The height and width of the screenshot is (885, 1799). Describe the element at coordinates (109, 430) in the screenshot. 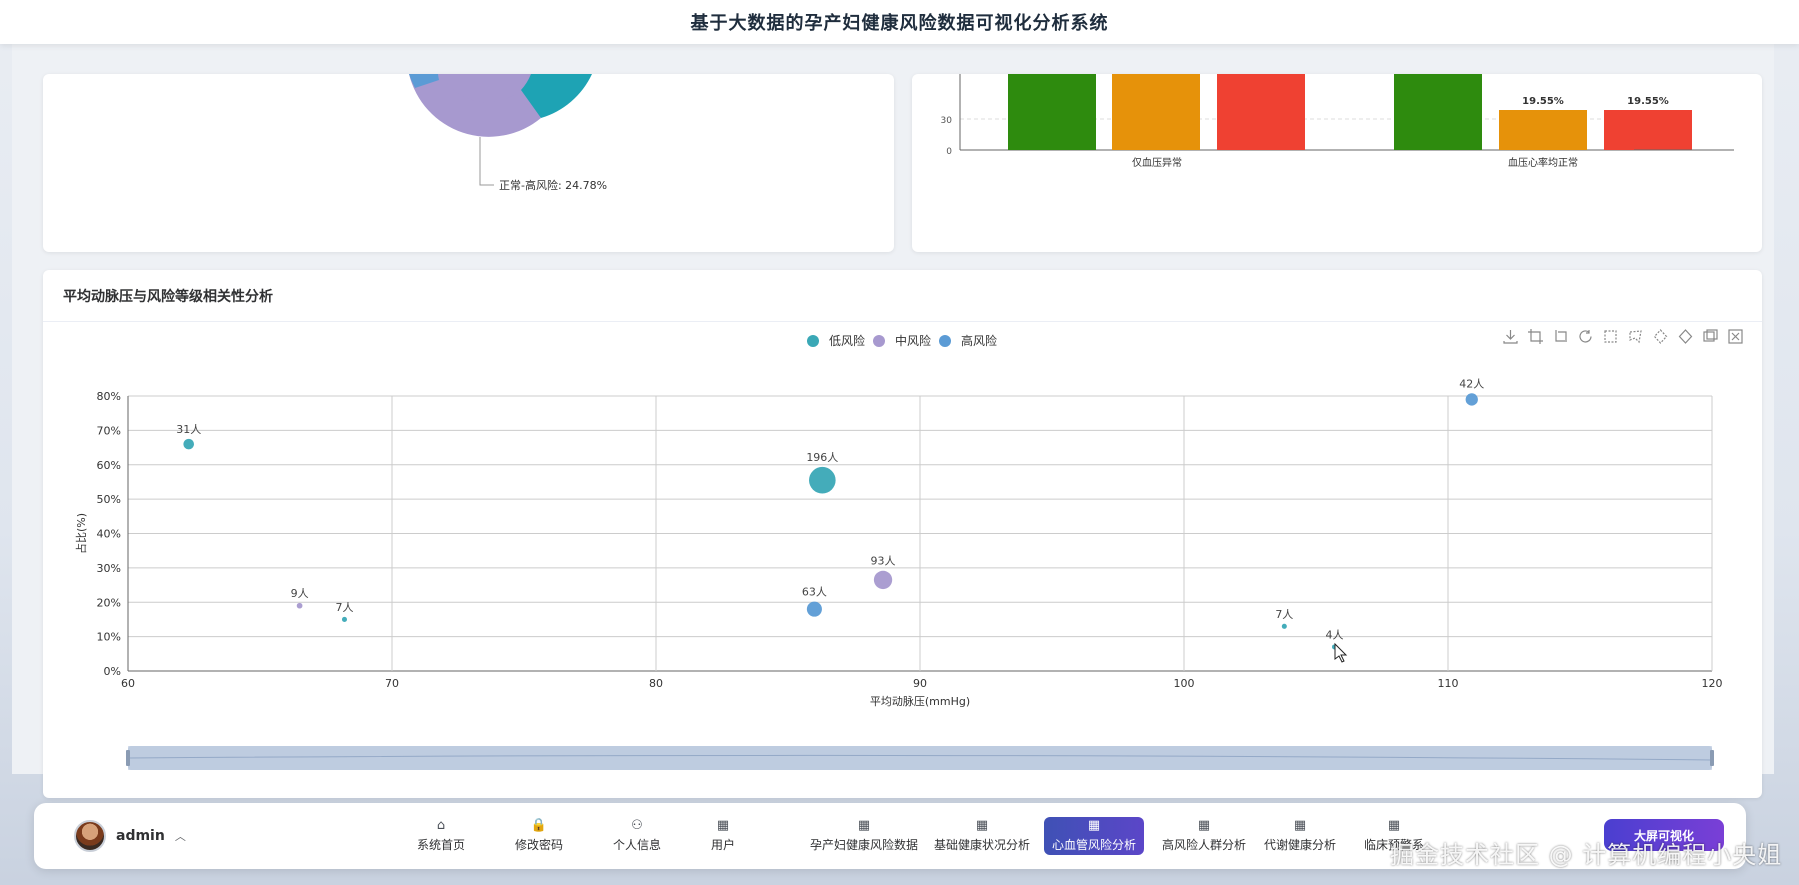

I see `y-tick-label: 70%` at that location.